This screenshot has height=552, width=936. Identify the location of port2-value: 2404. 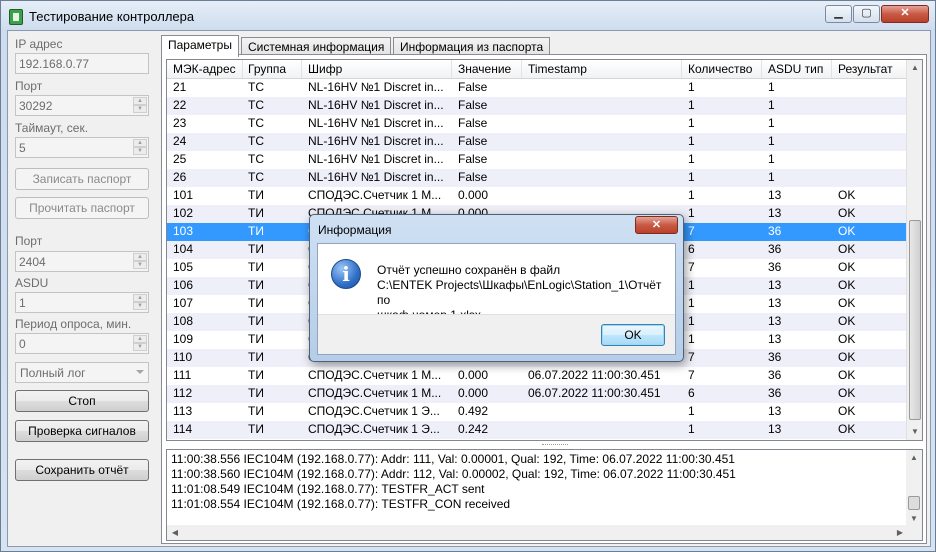
(32, 262).